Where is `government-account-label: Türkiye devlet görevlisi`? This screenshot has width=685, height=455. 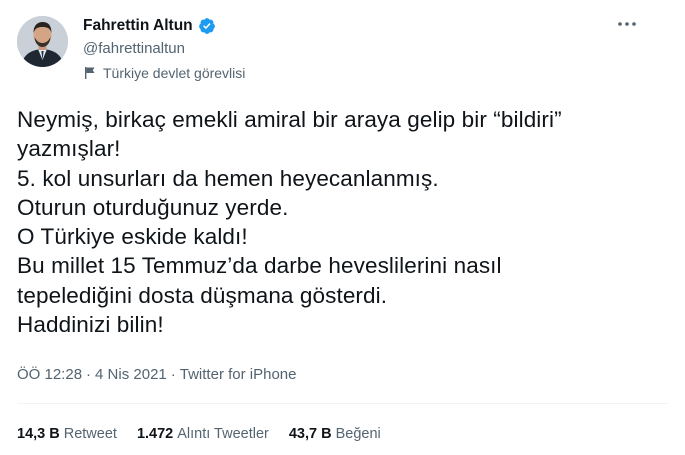
government-account-label: Türkiye devlet görevlisi is located at coordinates (164, 73).